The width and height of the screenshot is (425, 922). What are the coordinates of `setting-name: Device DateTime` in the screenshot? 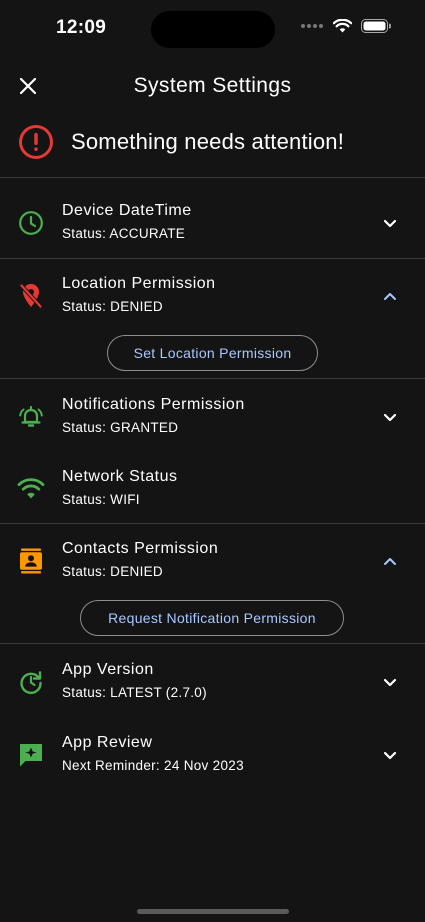 It's located at (127, 210).